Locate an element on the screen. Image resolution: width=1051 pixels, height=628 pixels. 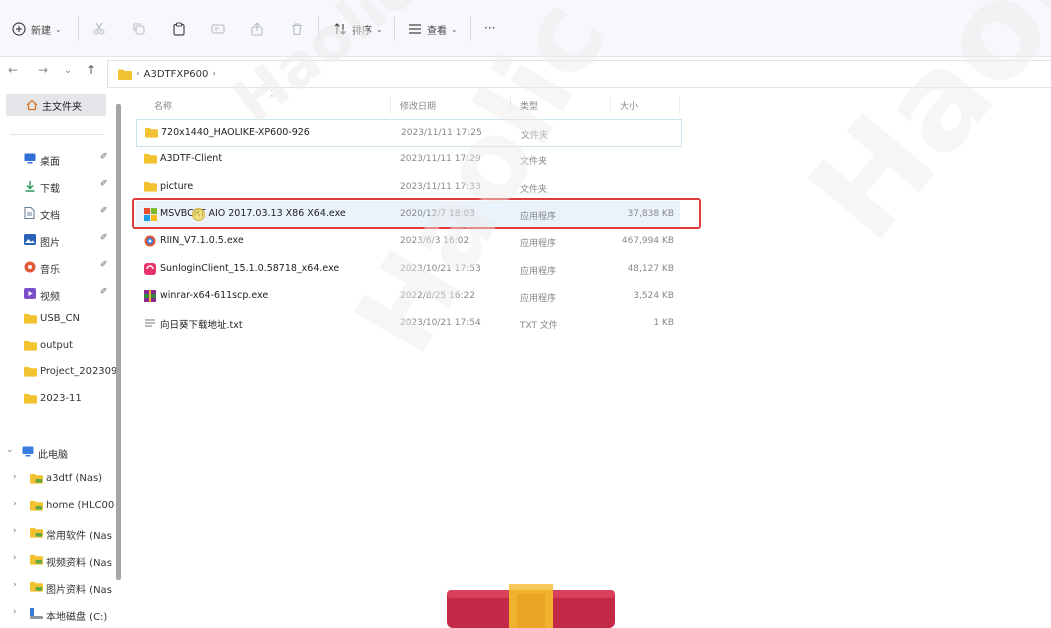
share-icon is located at coordinates (257, 29).